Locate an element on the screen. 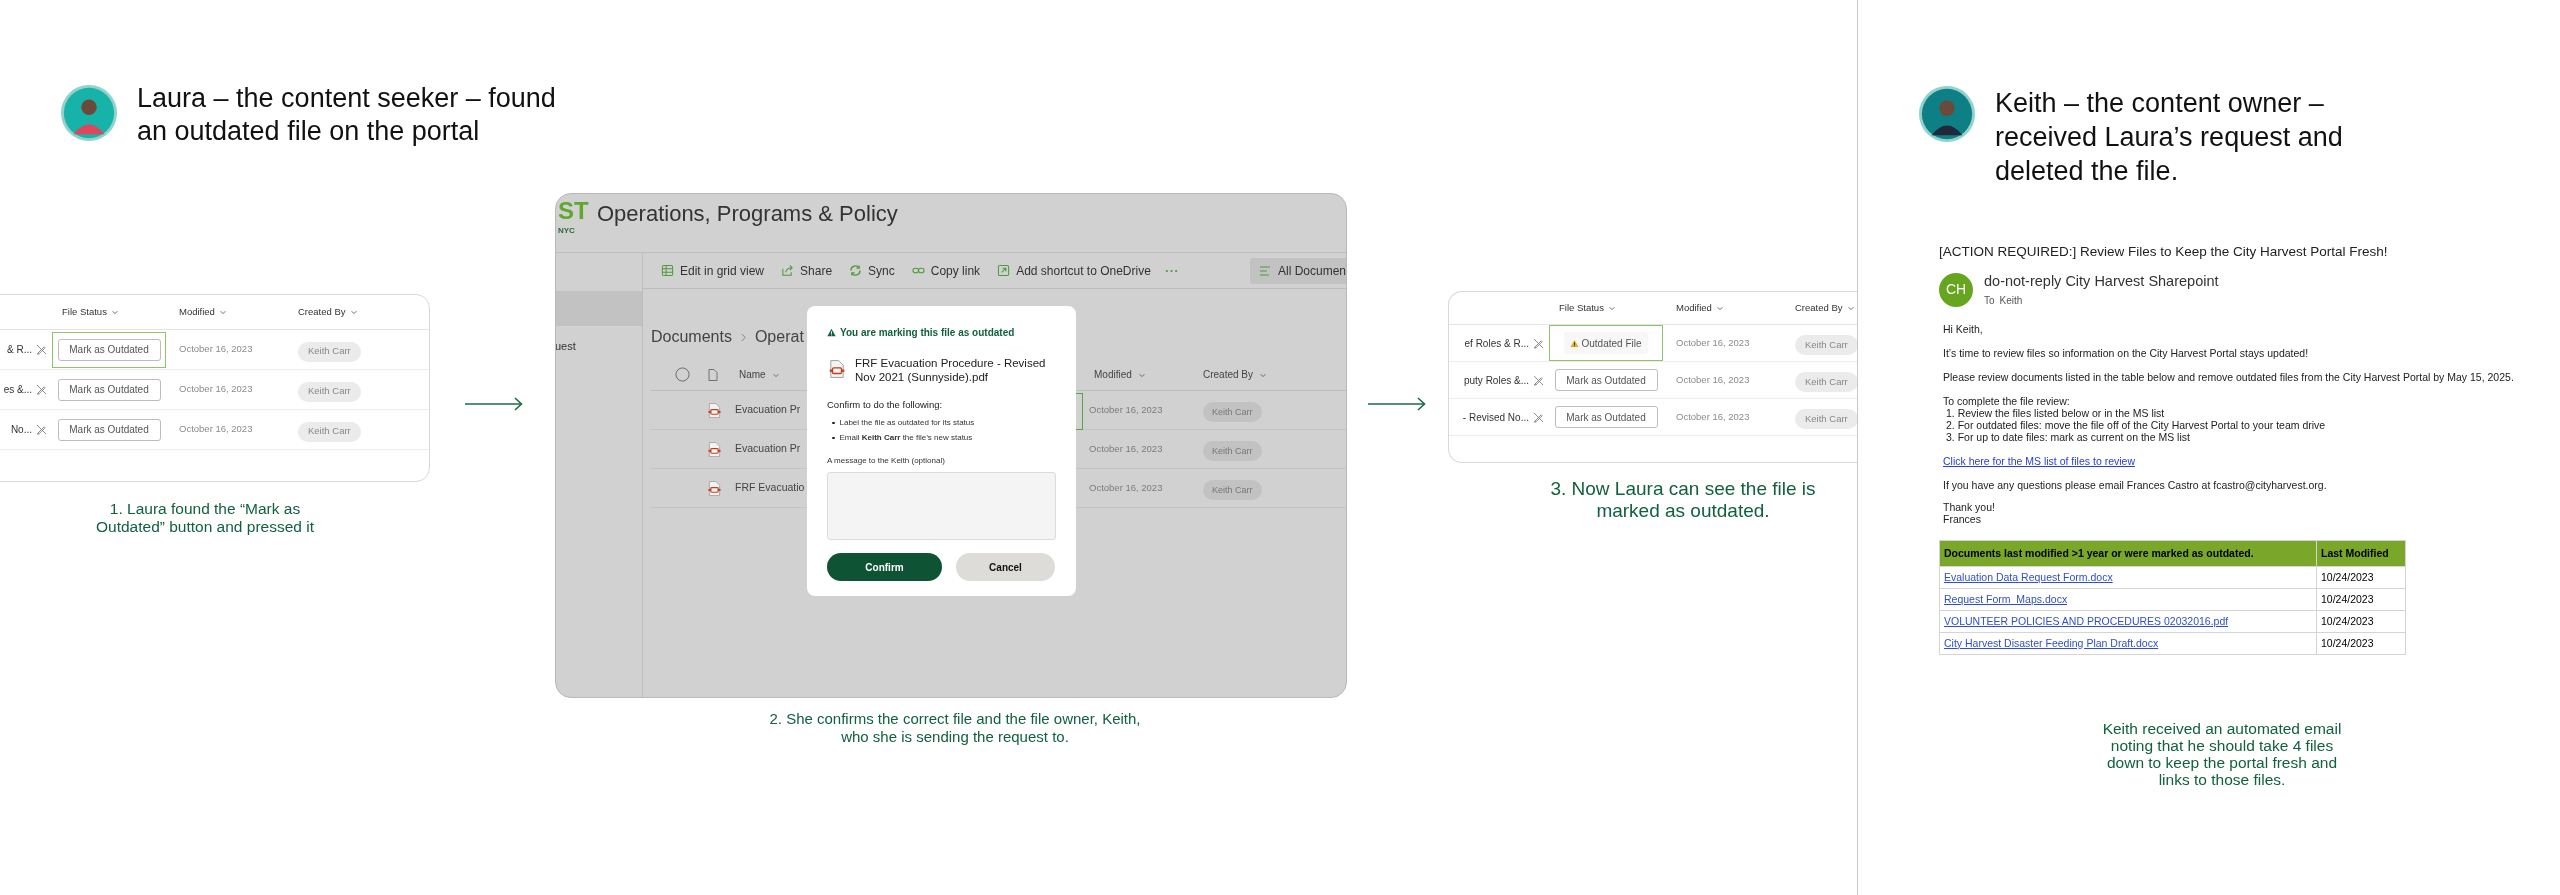  step-caption: Keith received an automated email noting that he should take 4 files down to keep the portal fresh and links to those files. is located at coordinates (2222, 754).